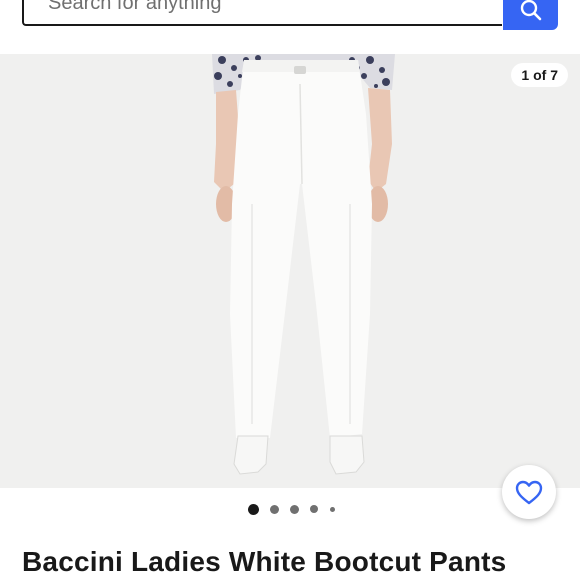  I want to click on gallery-pagination, so click(290, 509).